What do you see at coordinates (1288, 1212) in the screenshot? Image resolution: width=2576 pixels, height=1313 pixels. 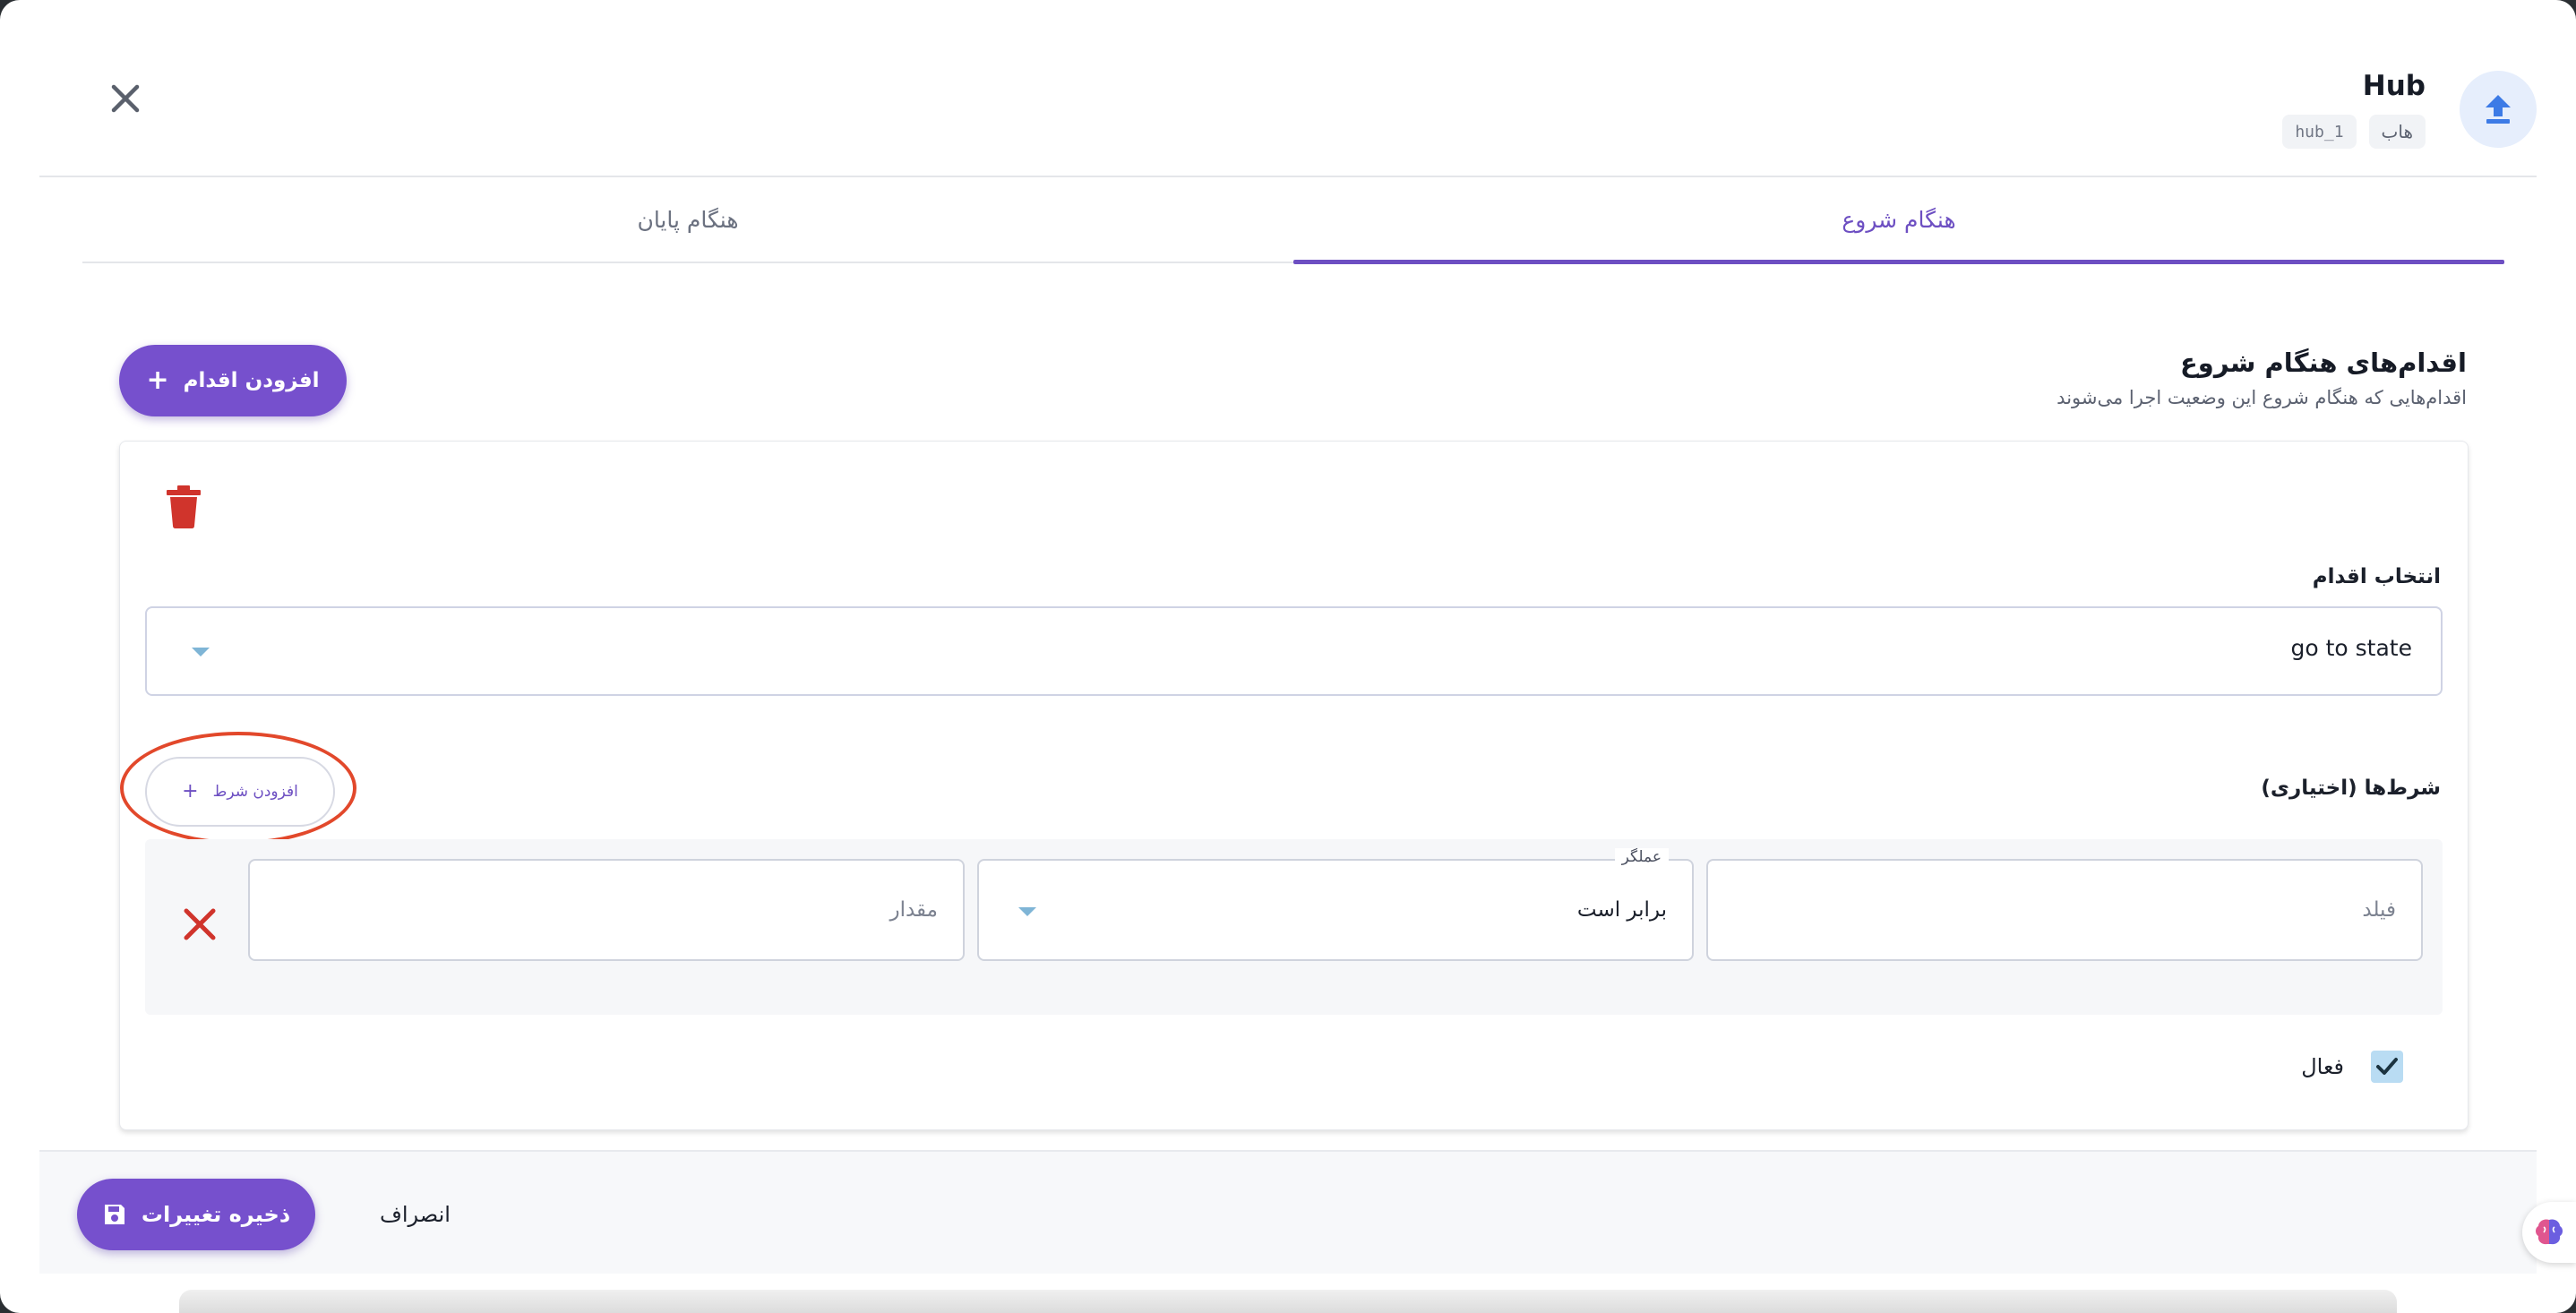 I see `dialog-footer: ذخیره تغییرات انصراف` at bounding box center [1288, 1212].